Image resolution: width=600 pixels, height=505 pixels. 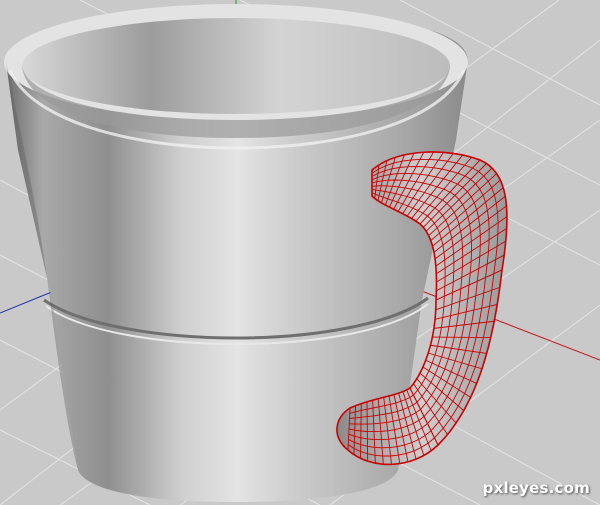 What do you see at coordinates (536, 488) in the screenshot?
I see `watermark-text: pxleyes.com` at bounding box center [536, 488].